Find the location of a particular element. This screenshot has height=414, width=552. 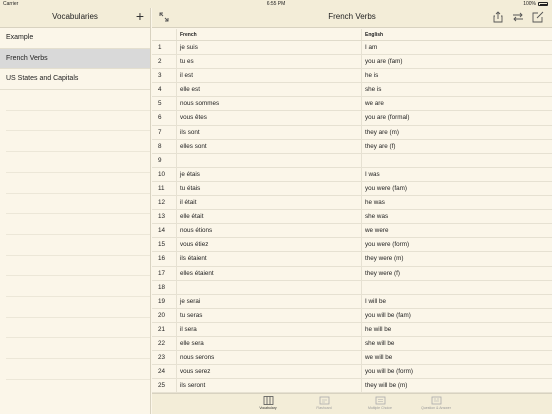

english-cell: you will be (form) is located at coordinates (456, 372).